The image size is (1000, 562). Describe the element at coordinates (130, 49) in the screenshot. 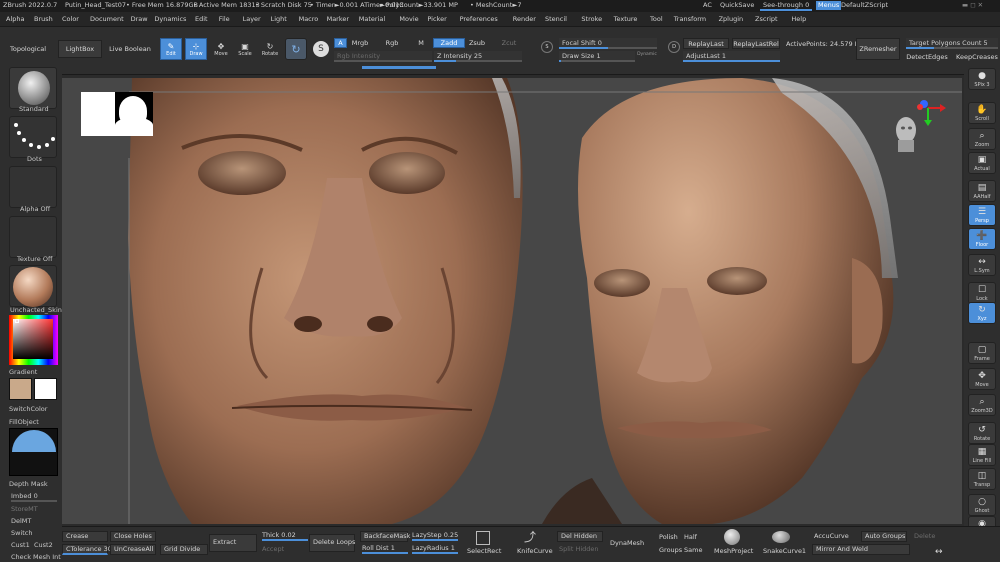

I see `live-boolean-button: Live Boolean` at that location.